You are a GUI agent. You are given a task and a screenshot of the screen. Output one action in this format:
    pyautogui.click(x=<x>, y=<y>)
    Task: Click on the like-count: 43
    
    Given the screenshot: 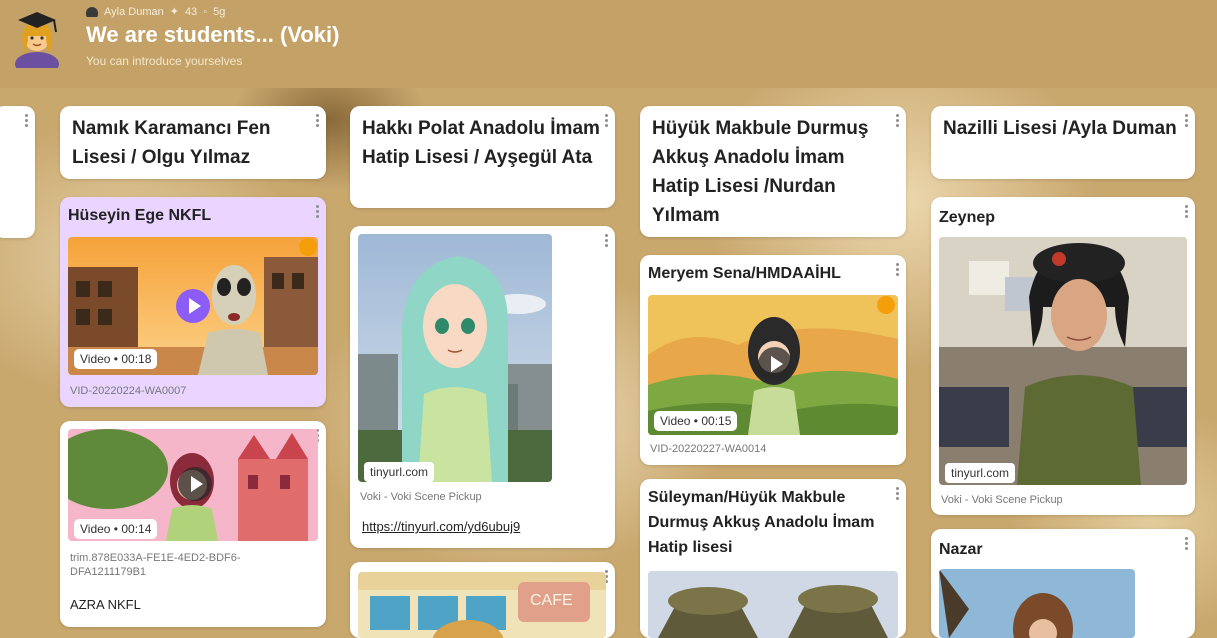 What is the action you would take?
    pyautogui.click(x=191, y=11)
    